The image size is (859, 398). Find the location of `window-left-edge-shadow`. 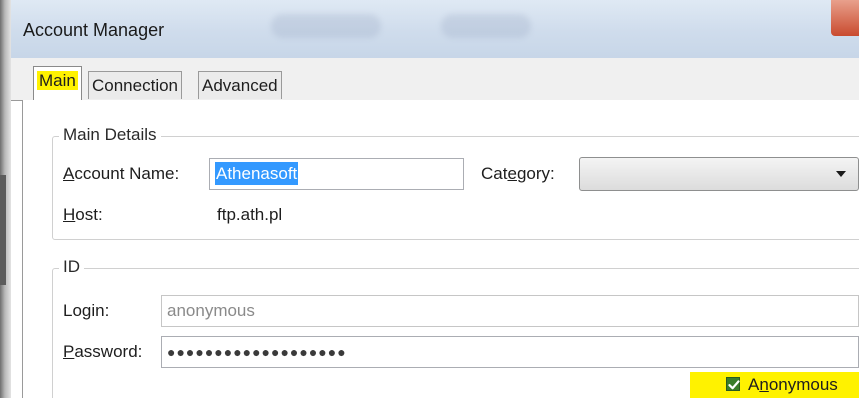

window-left-edge-shadow is located at coordinates (3, 230).